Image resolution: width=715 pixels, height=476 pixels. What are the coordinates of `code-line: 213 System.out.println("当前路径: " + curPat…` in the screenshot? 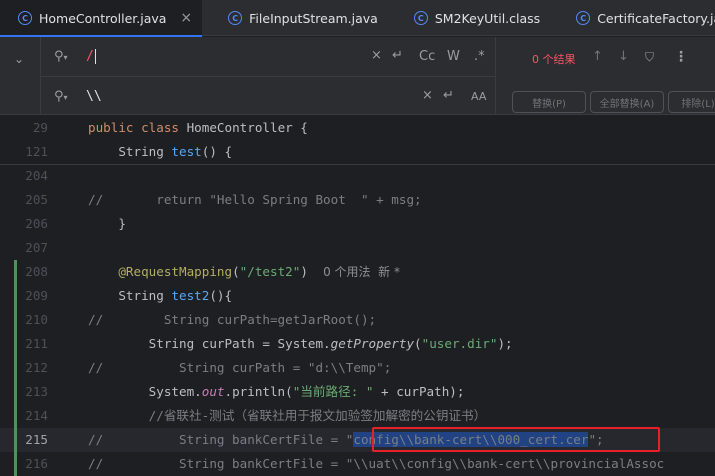 It's located at (357, 392).